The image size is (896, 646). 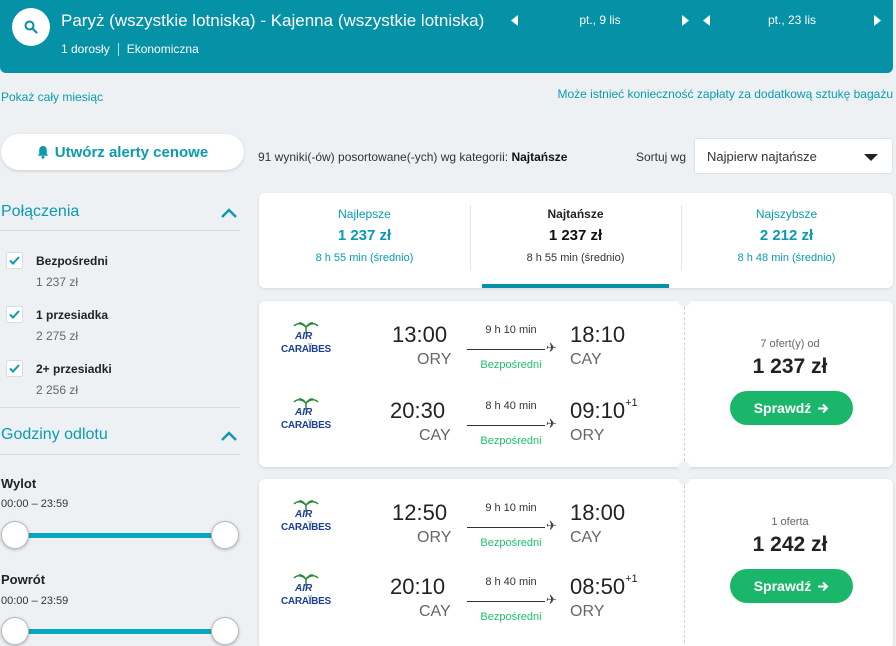 I want to click on filter-direct-checkbox, so click(x=14, y=260).